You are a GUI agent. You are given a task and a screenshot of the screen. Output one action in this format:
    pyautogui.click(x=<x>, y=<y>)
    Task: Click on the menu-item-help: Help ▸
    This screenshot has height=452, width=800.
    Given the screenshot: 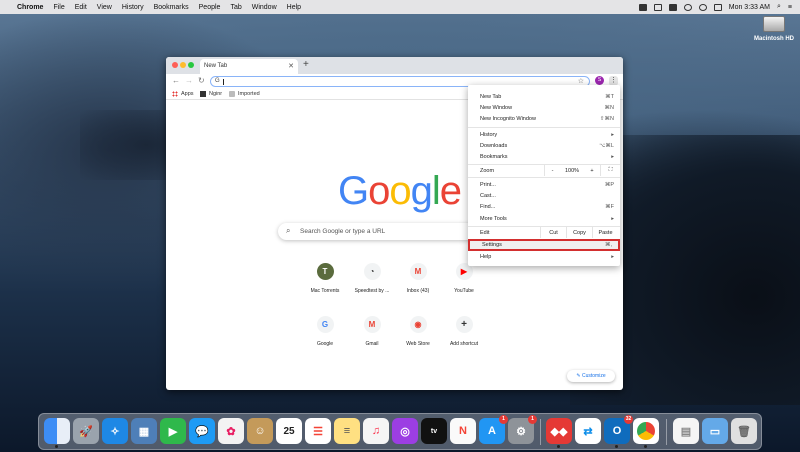 What is the action you would take?
    pyautogui.click(x=544, y=256)
    